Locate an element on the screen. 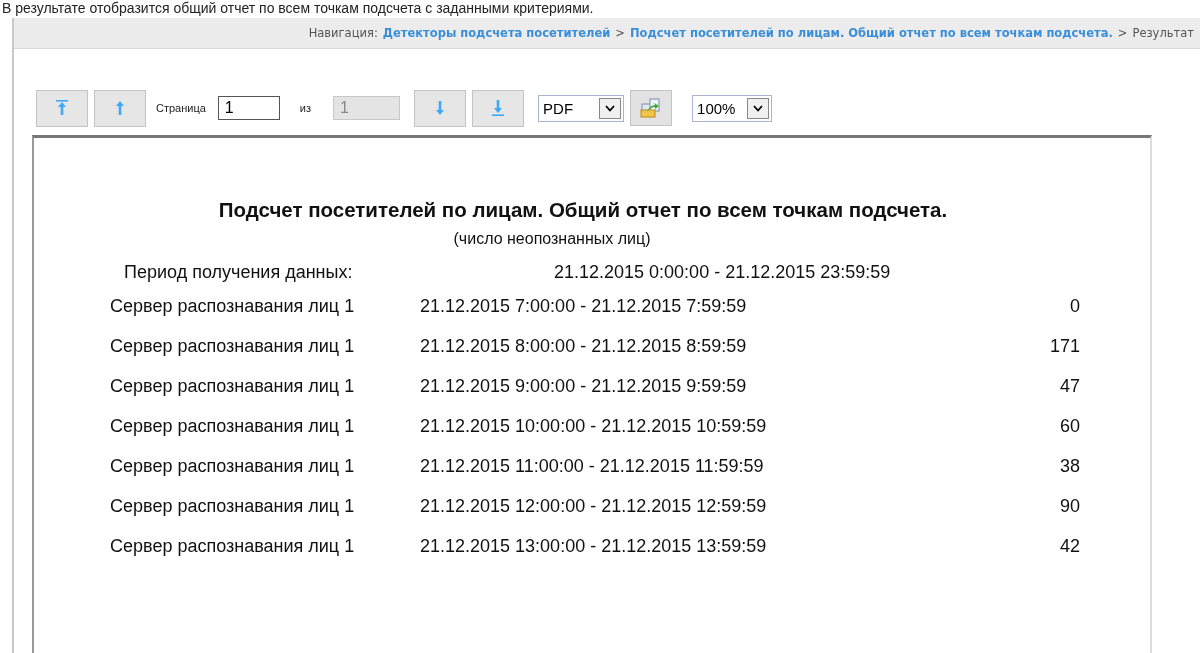 The width and height of the screenshot is (1200, 653). intro-text: В результате отобразится общий отчет по всем точкам подсчета с заданными критериями. is located at coordinates (298, 8).